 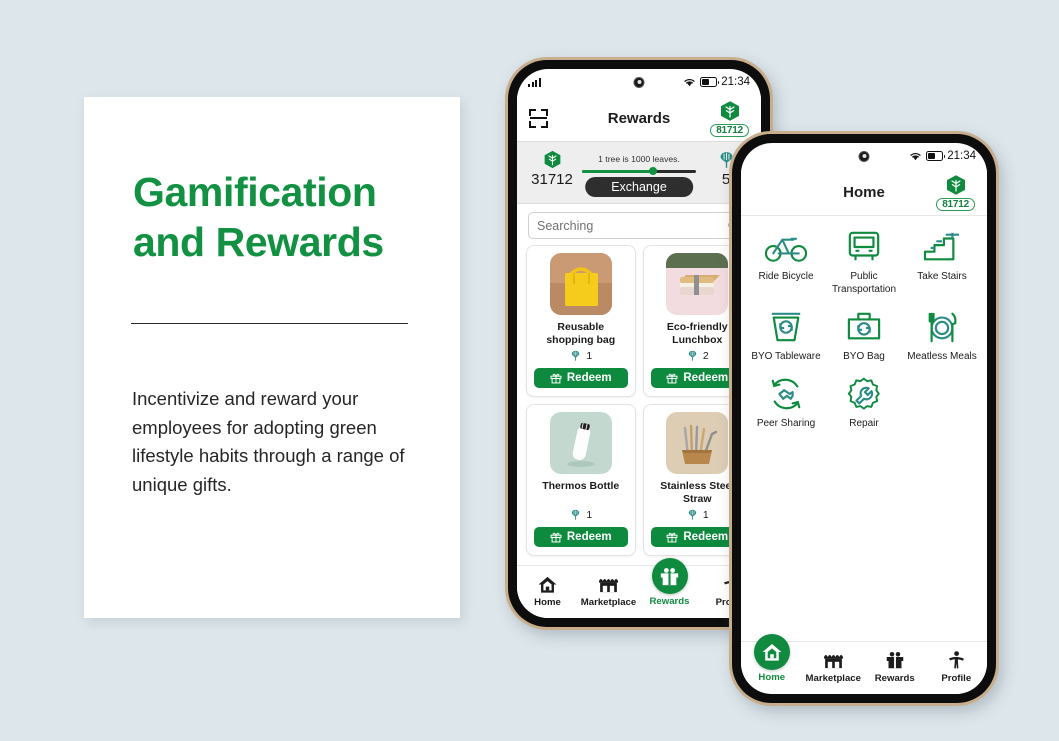 I want to click on tab-label: Rewards, so click(x=669, y=601).